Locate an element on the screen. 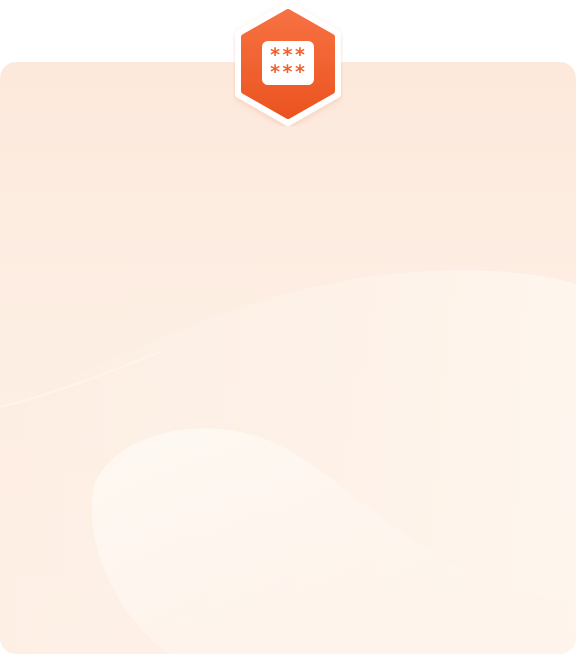 The height and width of the screenshot is (654, 576). password-mask-icon: *** *** is located at coordinates (288, 63).